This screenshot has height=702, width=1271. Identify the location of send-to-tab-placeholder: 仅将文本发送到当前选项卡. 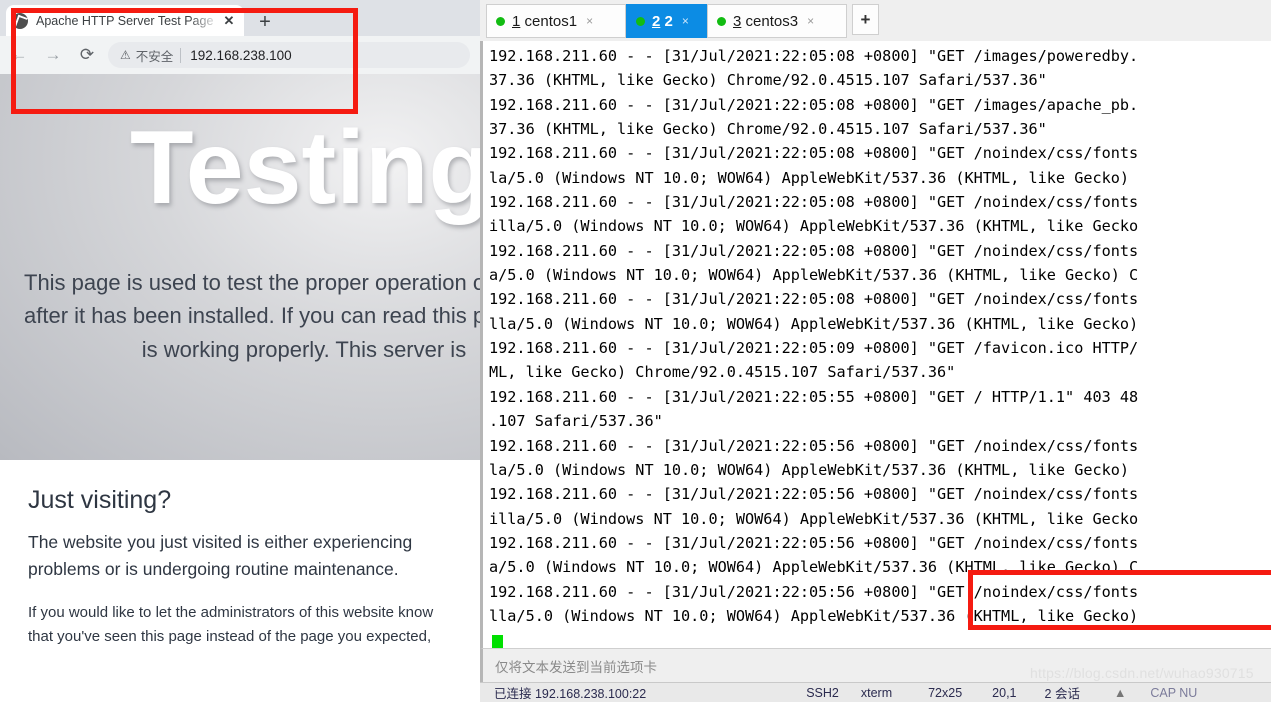
(576, 667).